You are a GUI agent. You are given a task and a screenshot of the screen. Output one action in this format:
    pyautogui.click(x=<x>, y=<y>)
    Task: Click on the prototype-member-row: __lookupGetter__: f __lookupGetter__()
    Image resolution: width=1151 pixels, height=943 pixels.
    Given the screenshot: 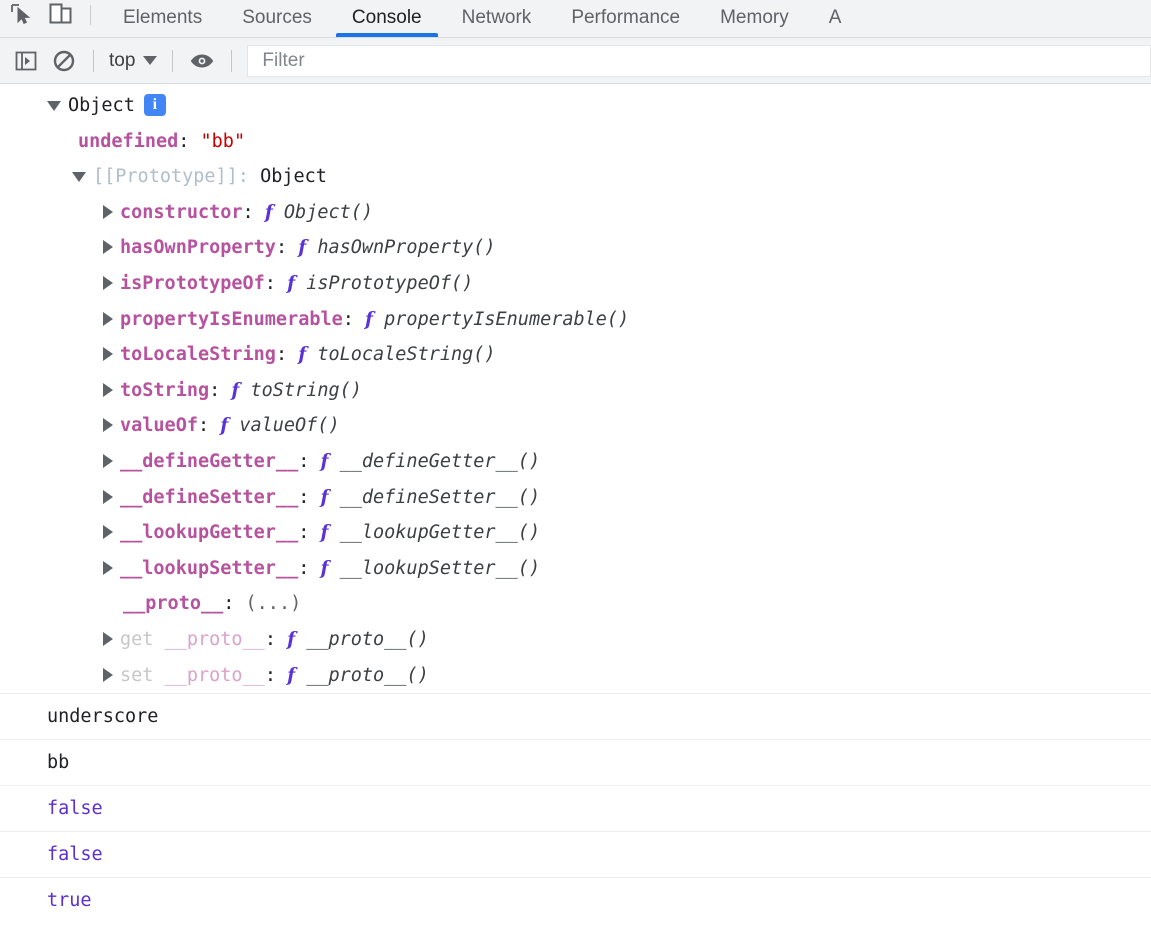 What is the action you would take?
    pyautogui.click(x=575, y=533)
    